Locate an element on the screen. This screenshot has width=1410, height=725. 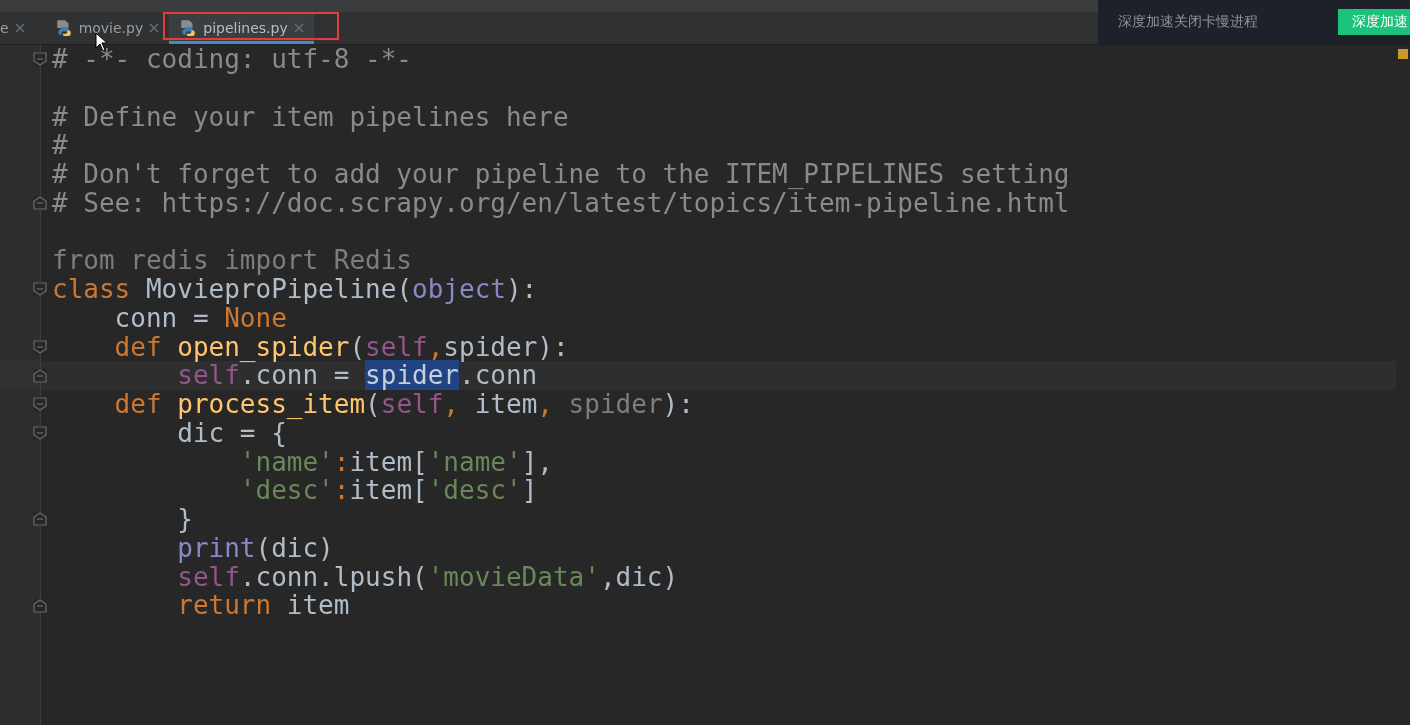
code-line: class MovieproPipeline(object): is located at coordinates (295, 289).